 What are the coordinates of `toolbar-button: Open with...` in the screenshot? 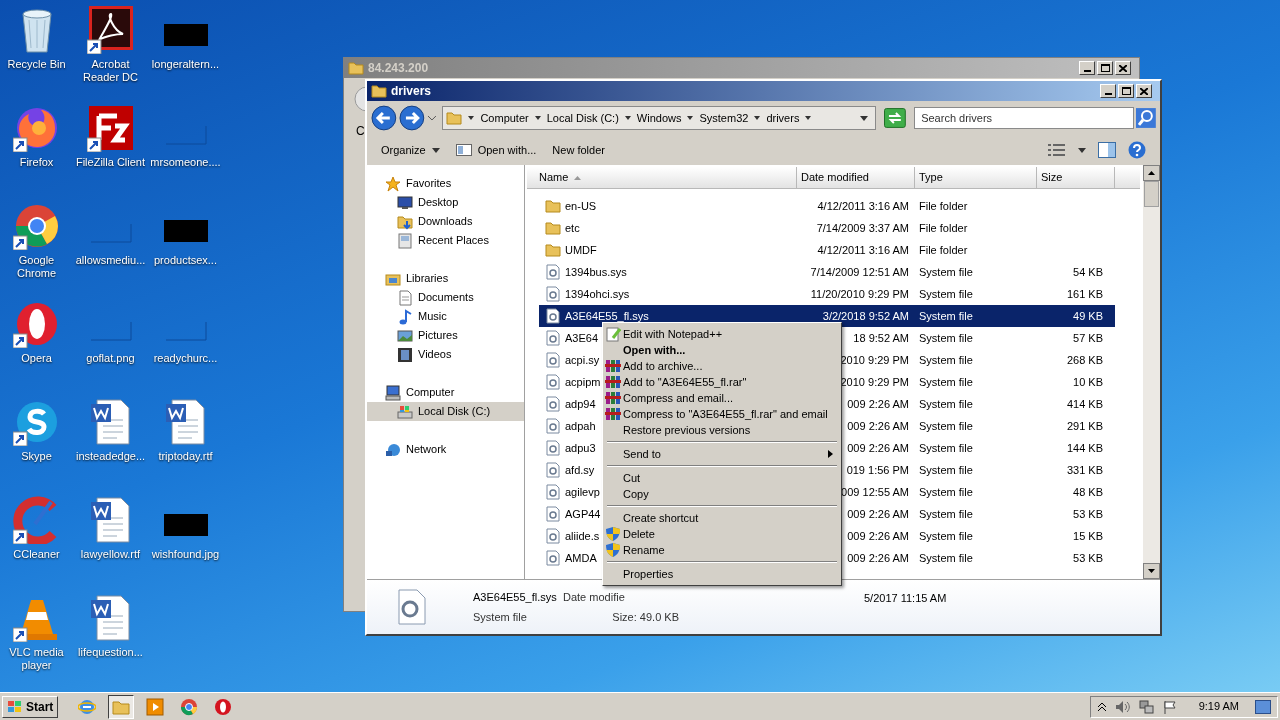 It's located at (496, 150).